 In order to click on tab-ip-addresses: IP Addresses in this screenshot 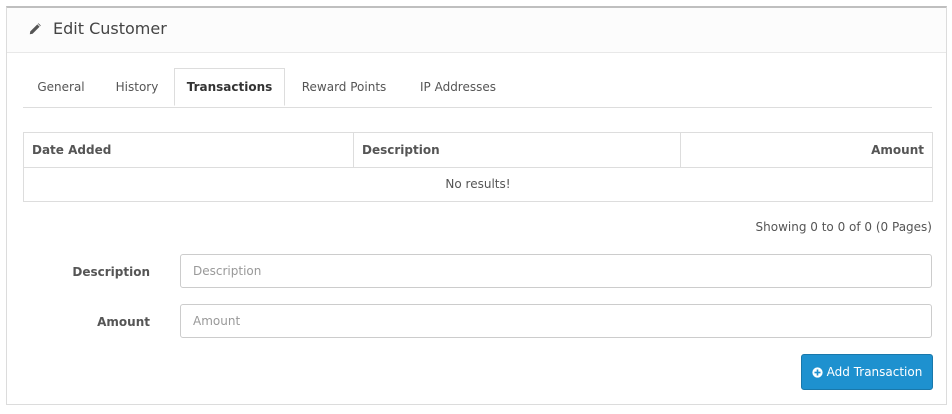, I will do `click(458, 87)`.